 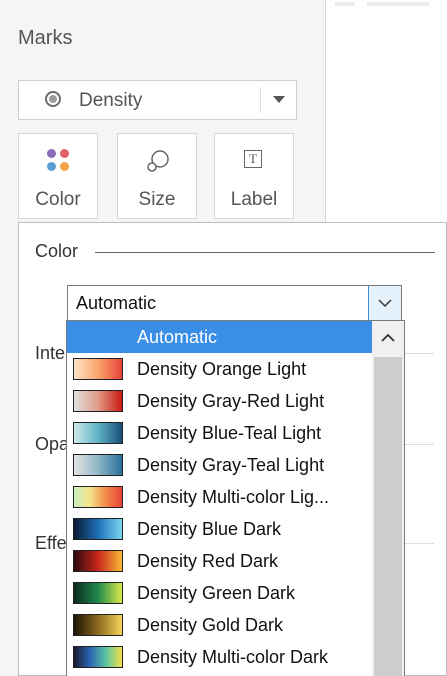 What do you see at coordinates (231, 401) in the screenshot?
I see `palette-option-label: Density Gray-Red Light` at bounding box center [231, 401].